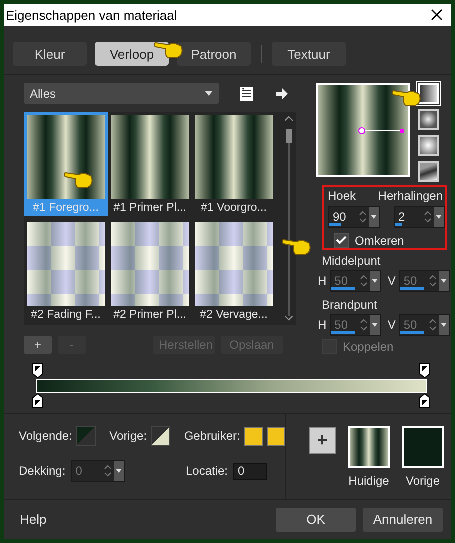 Image resolution: width=455 pixels, height=543 pixels. Describe the element at coordinates (289, 318) in the screenshot. I see `chevron-down-icon` at that location.